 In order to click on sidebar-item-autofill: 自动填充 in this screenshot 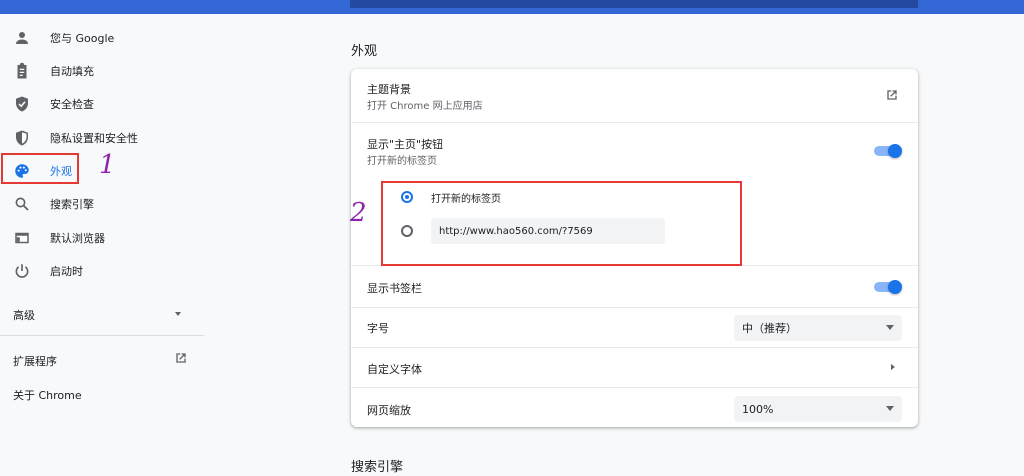, I will do `click(102, 71)`.